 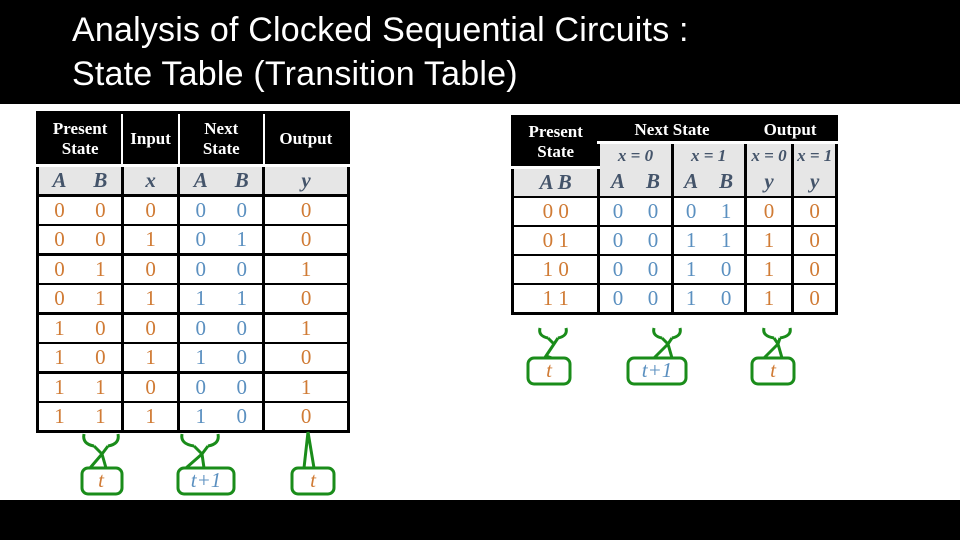 I want to click on table-row: 0 0000100, so click(x=674, y=211).